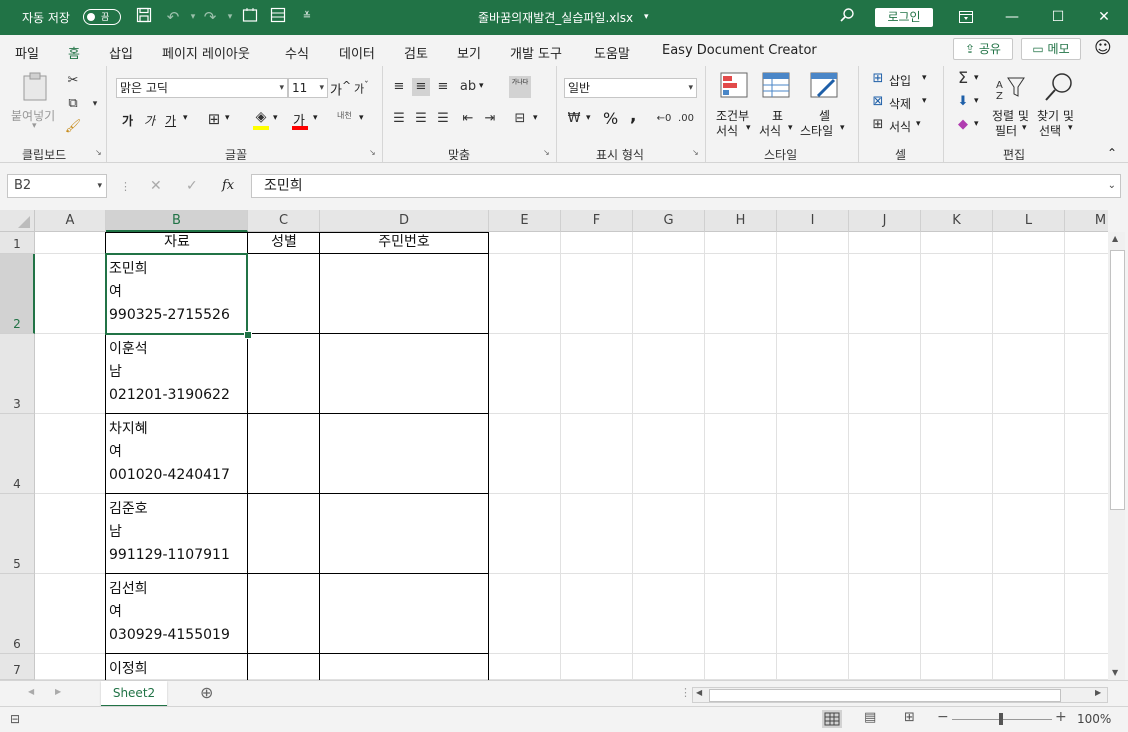 The width and height of the screenshot is (1128, 732). Describe the element at coordinates (248, 335) in the screenshot. I see `fill-handle` at that location.